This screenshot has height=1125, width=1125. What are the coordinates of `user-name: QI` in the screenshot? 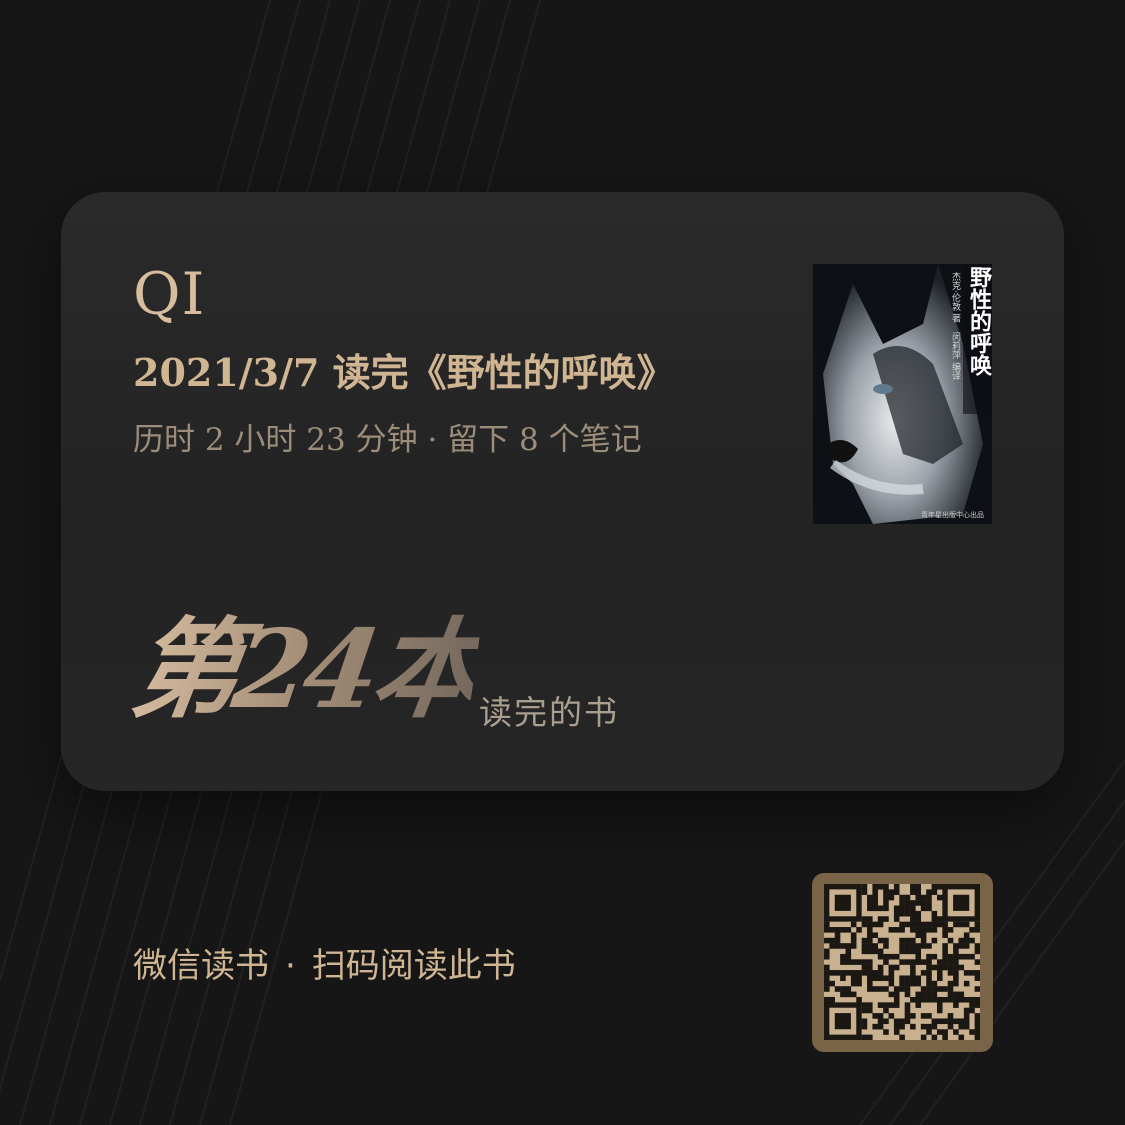 It's located at (169, 294).